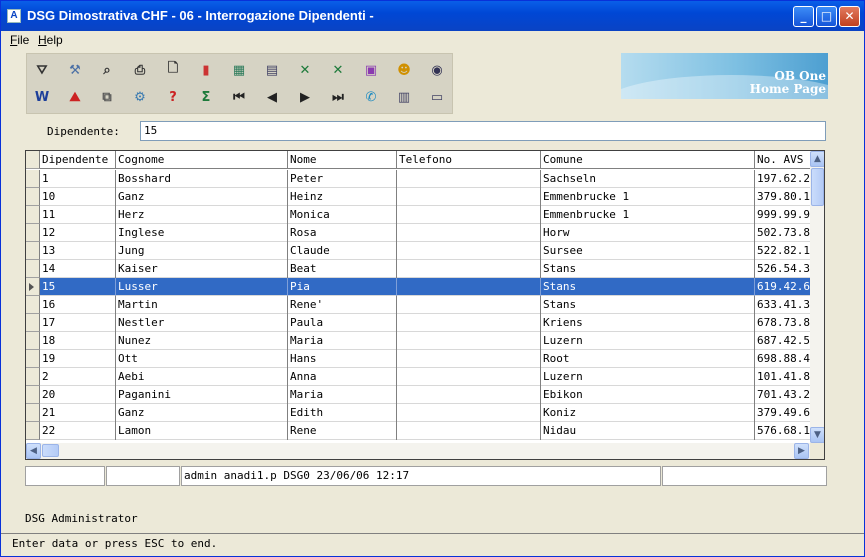 The height and width of the screenshot is (557, 865). Describe the element at coordinates (342, 323) in the screenshot. I see `cell-nome: Paula` at that location.